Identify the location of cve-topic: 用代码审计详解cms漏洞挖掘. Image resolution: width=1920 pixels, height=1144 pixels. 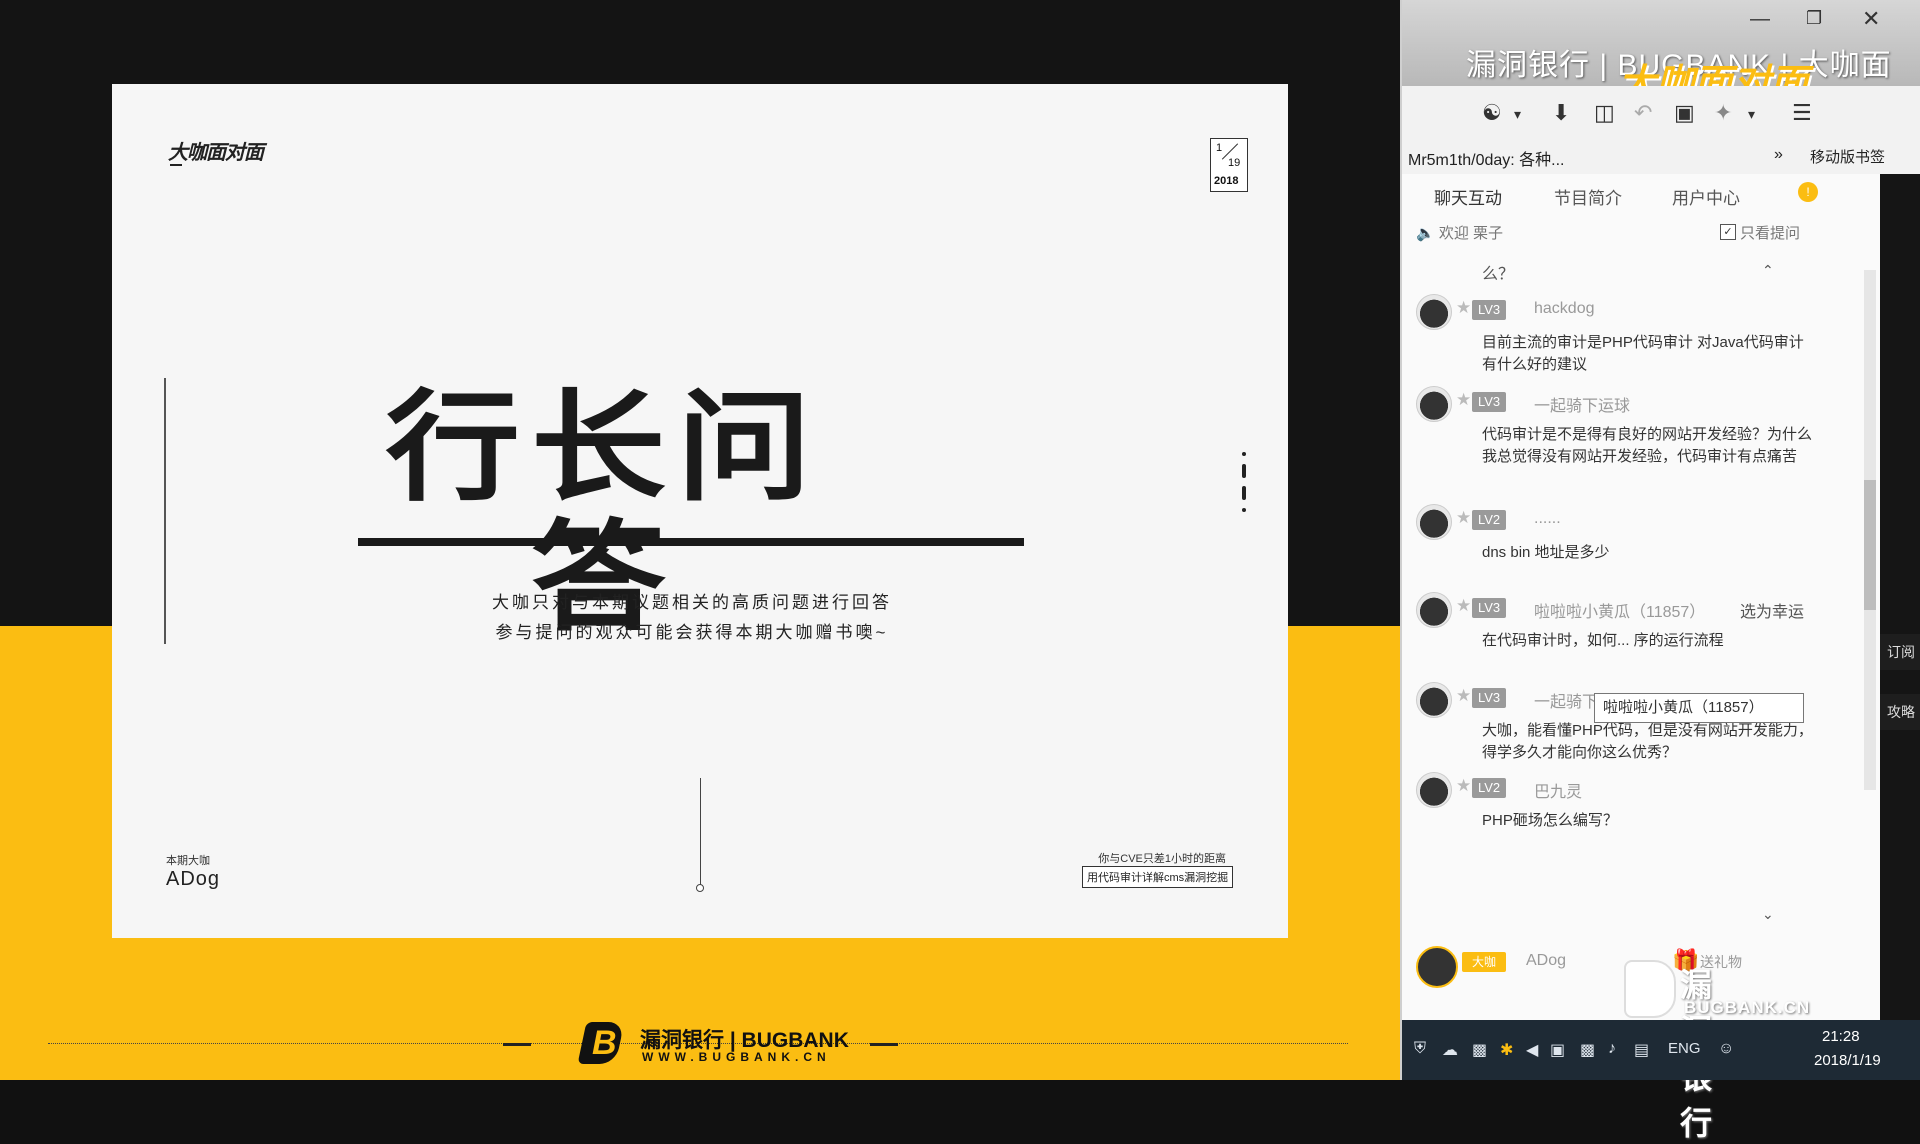
(1158, 877).